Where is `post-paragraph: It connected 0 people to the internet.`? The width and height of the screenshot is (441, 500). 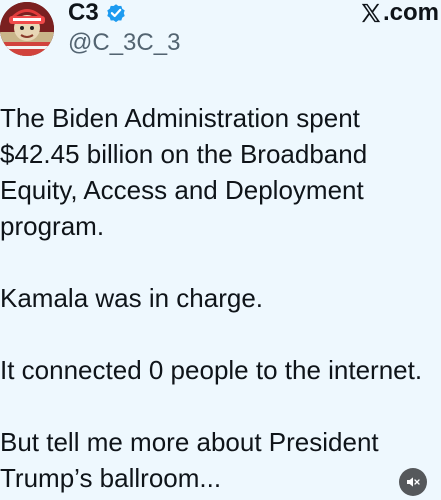
post-paragraph: It connected 0 people to the internet. is located at coordinates (220, 370).